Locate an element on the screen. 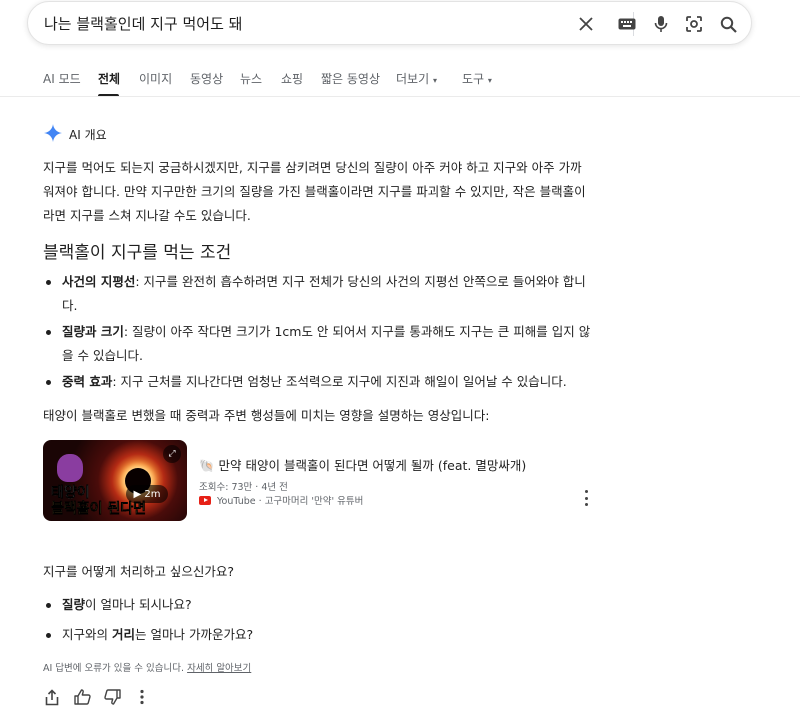 Image resolution: width=800 pixels, height=723 pixels. tab-images: 이미지 is located at coordinates (155, 78).